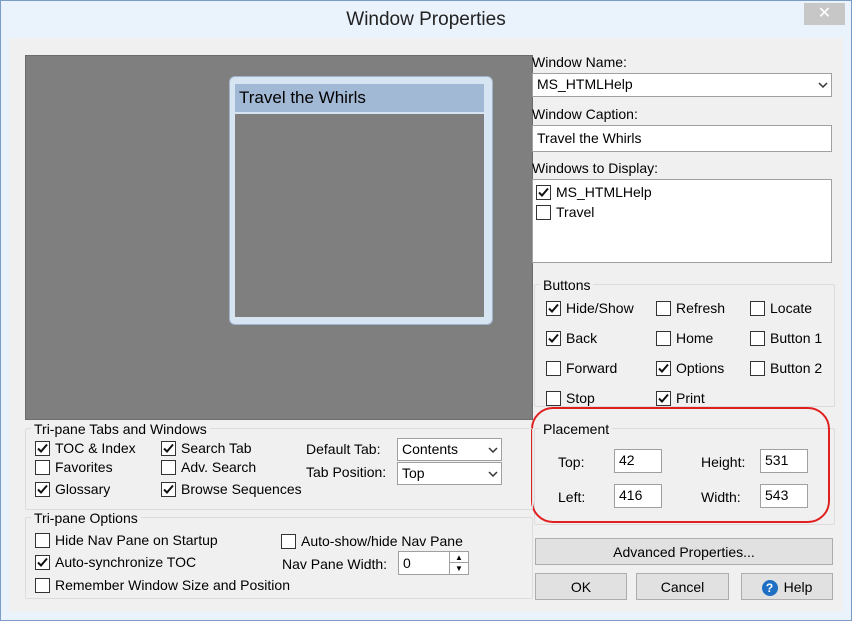  I want to click on option-label: Locate, so click(791, 308).